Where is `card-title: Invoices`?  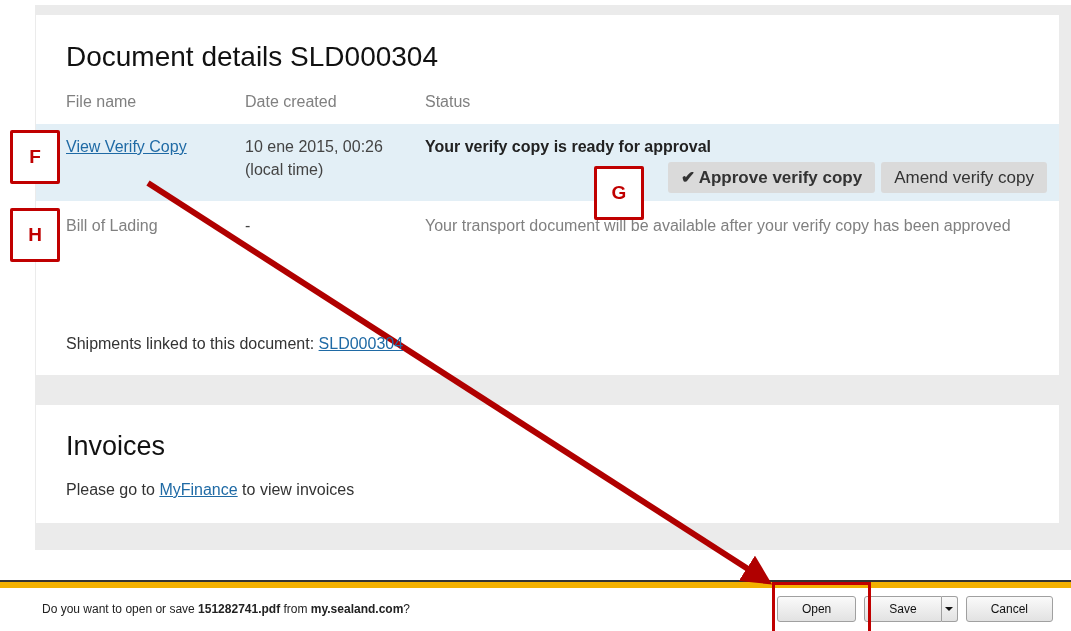
card-title: Invoices is located at coordinates (116, 446).